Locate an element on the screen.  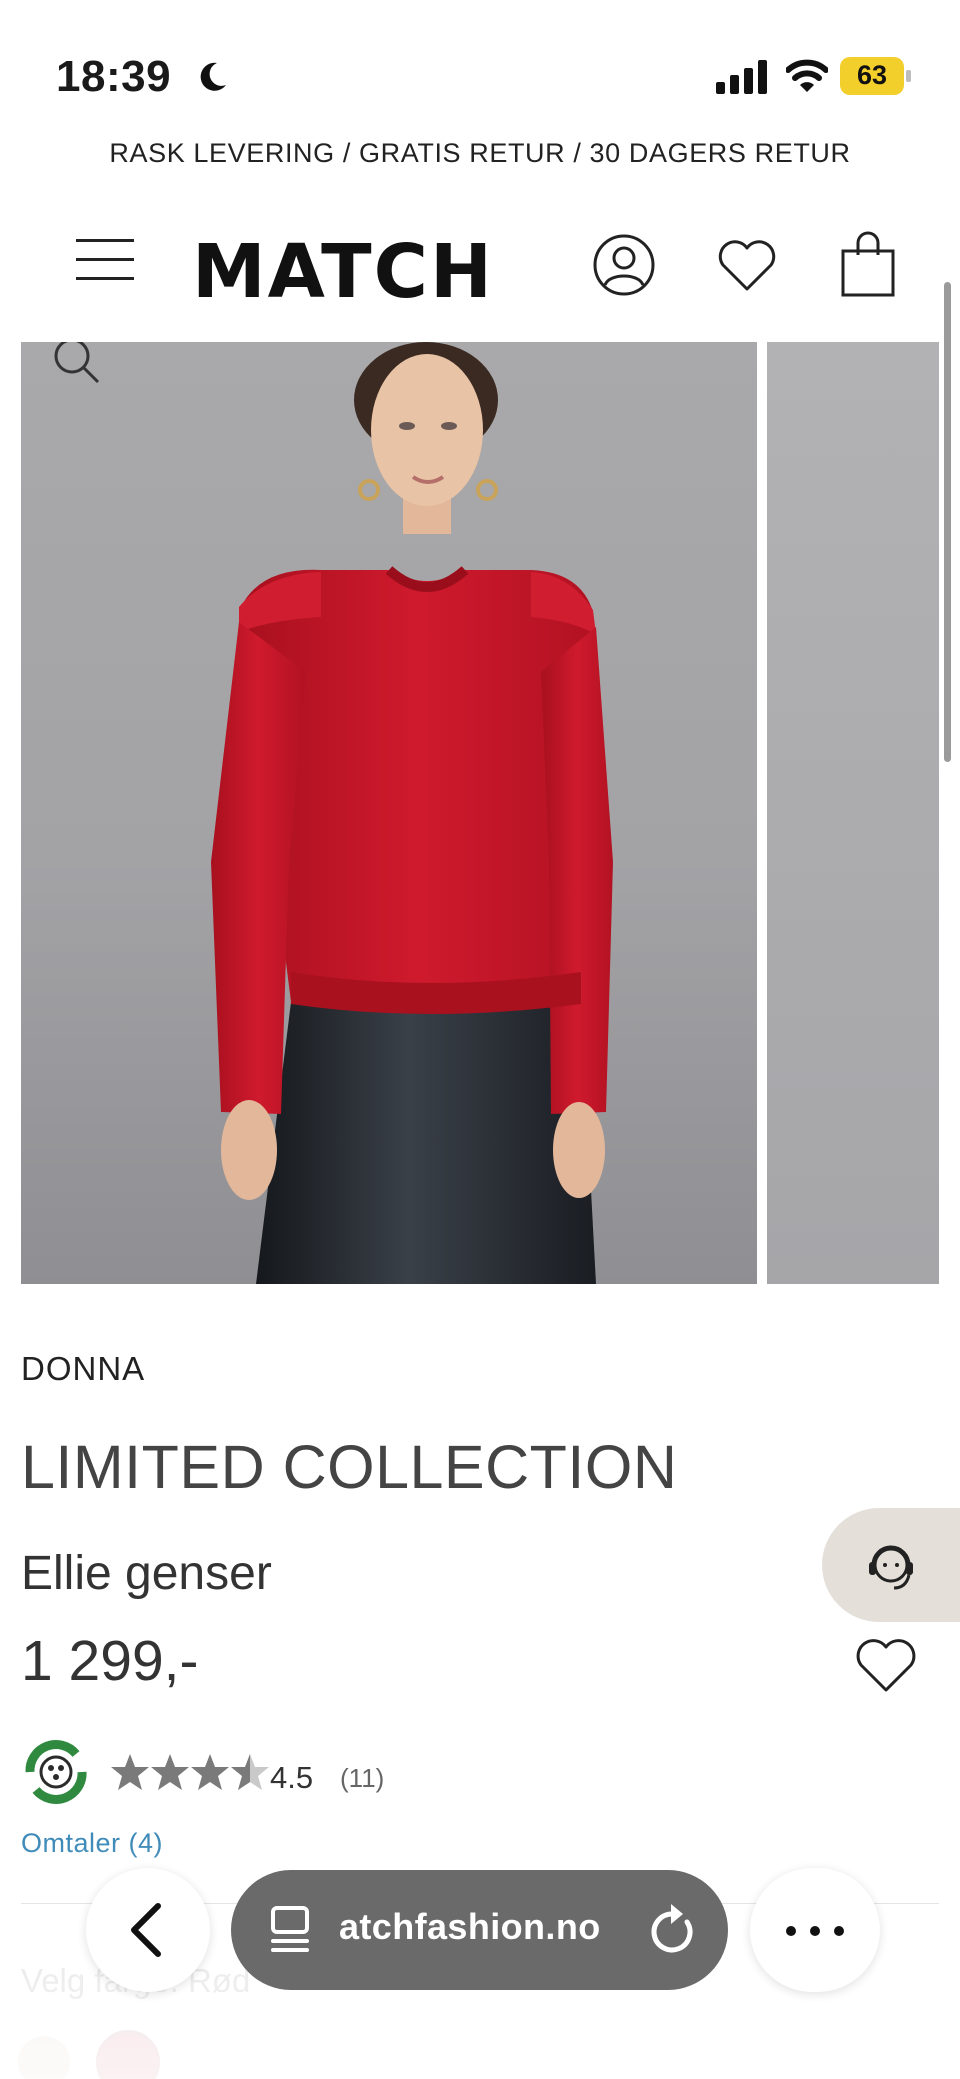
reviews-link: Omtaler (4) is located at coordinates (92, 1843).